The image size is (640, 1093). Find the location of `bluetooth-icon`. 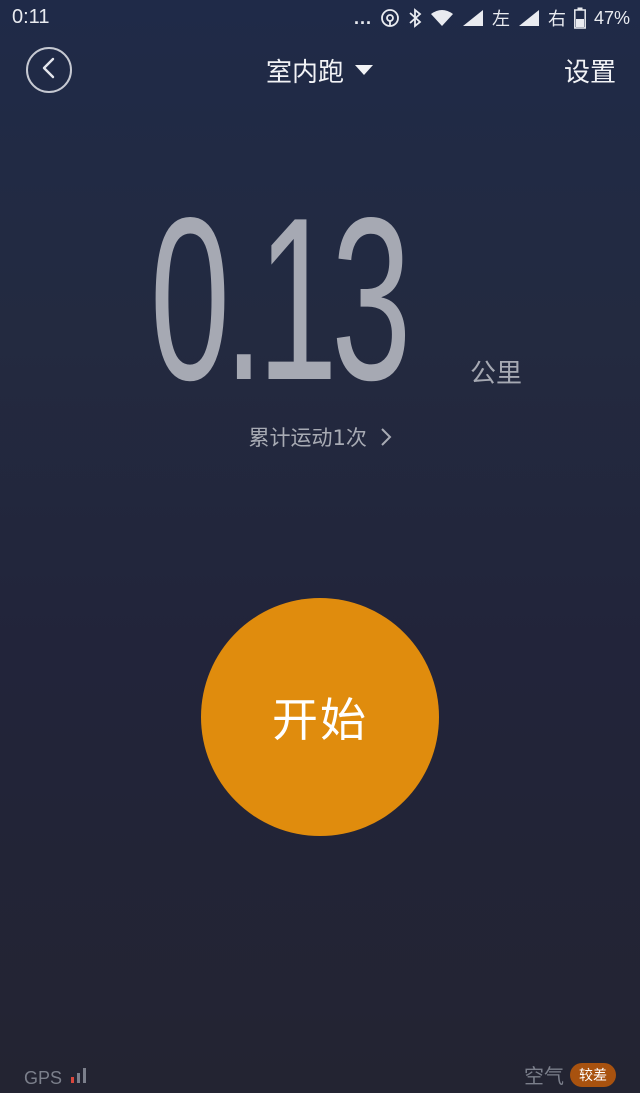

bluetooth-icon is located at coordinates (415, 18).